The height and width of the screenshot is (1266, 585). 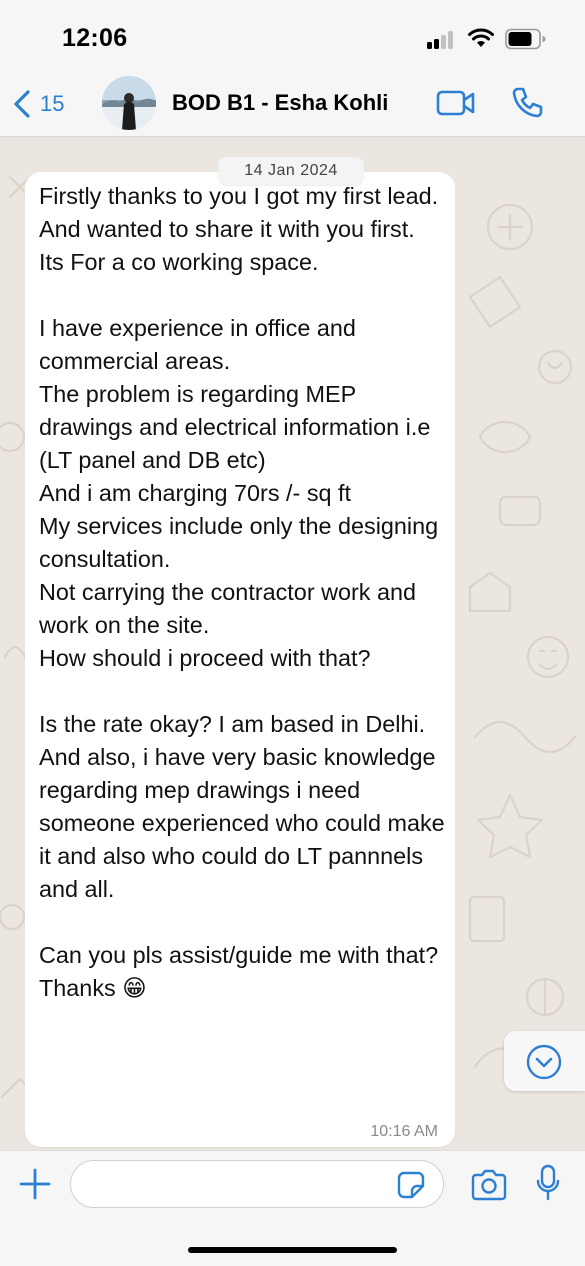 I want to click on scroll-to-bottom-button, so click(x=544, y=1061).